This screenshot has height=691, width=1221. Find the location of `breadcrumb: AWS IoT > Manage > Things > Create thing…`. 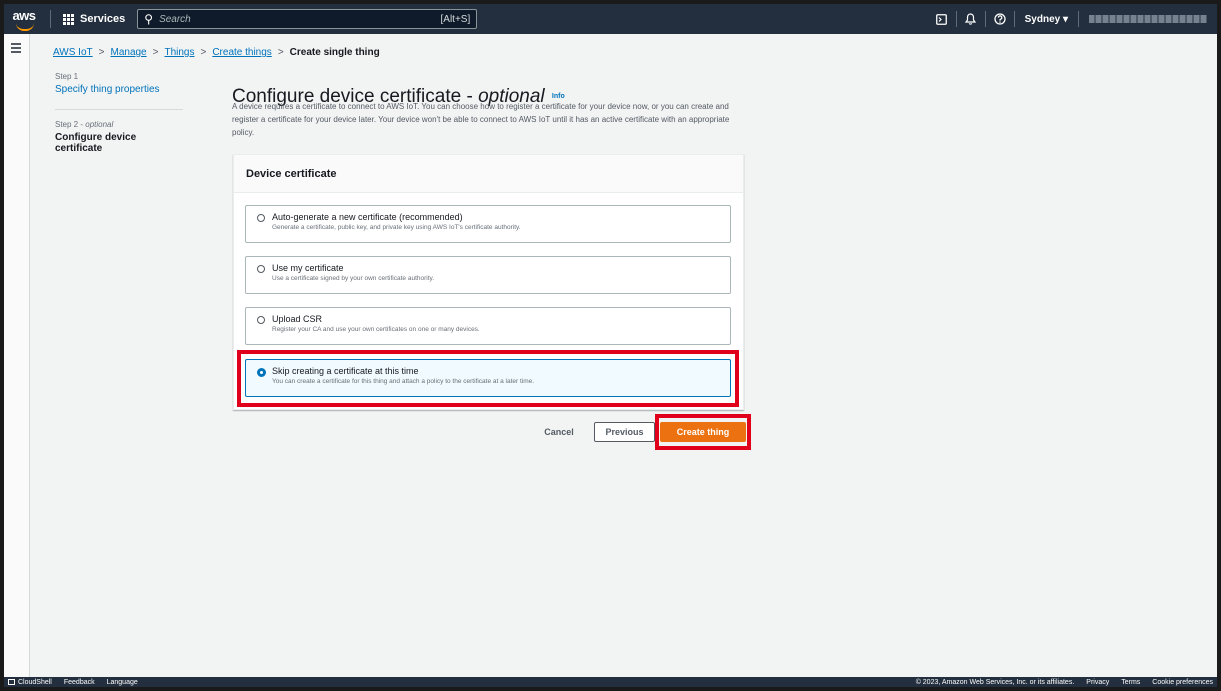

breadcrumb: AWS IoT > Manage > Things > Create thing… is located at coordinates (216, 52).